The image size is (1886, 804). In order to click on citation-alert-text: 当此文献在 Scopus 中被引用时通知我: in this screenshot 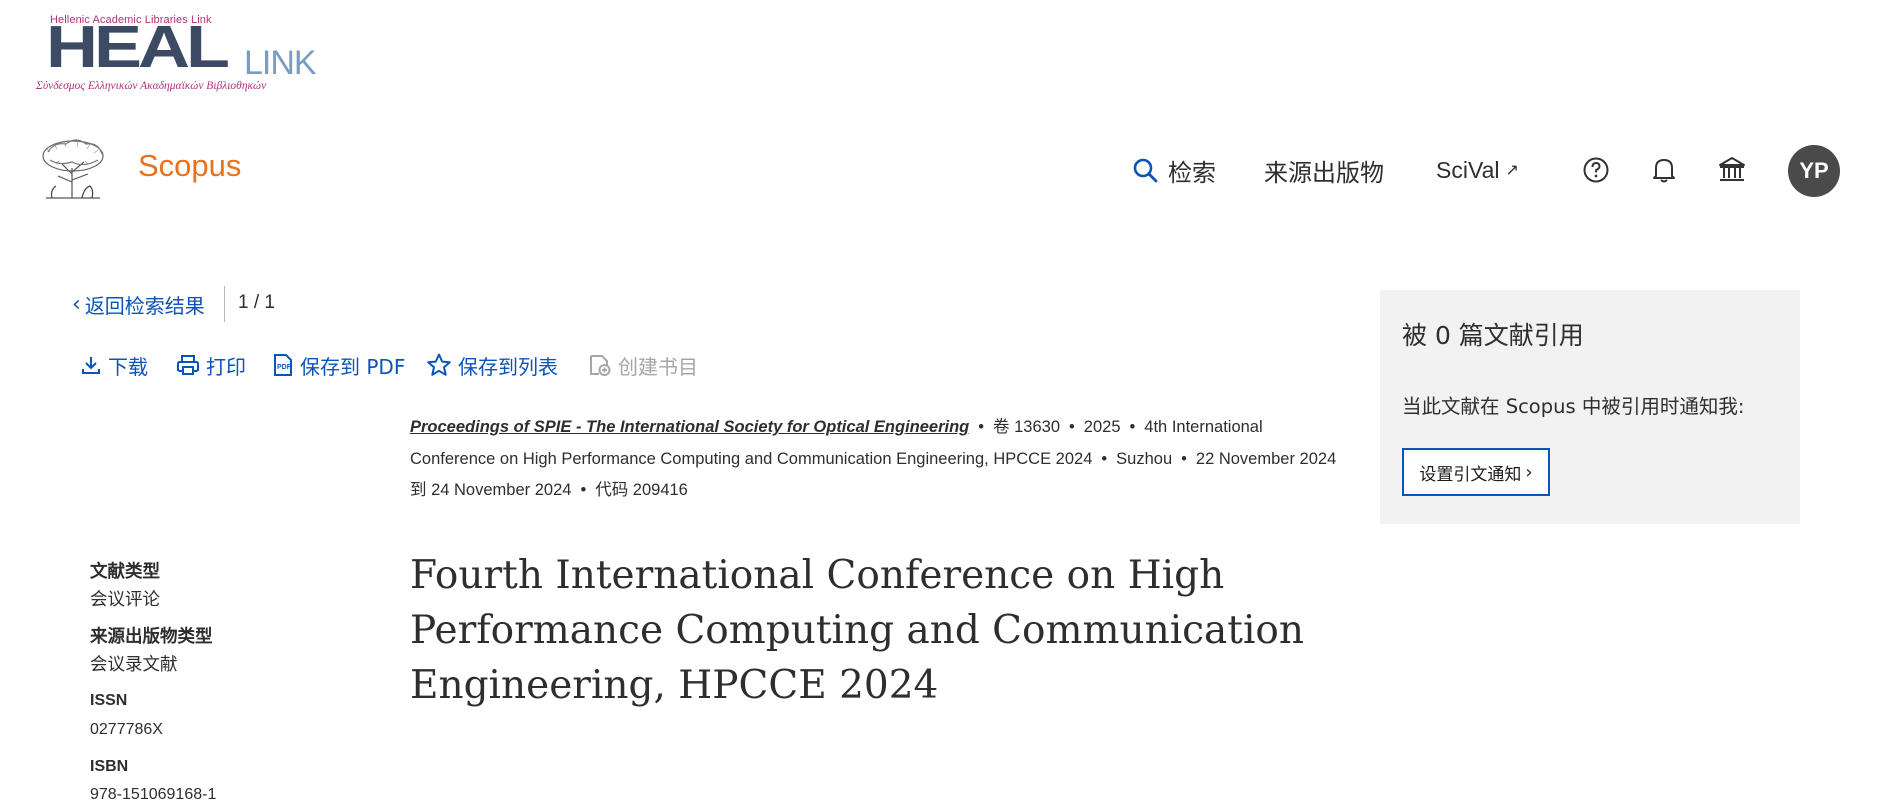, I will do `click(1573, 406)`.